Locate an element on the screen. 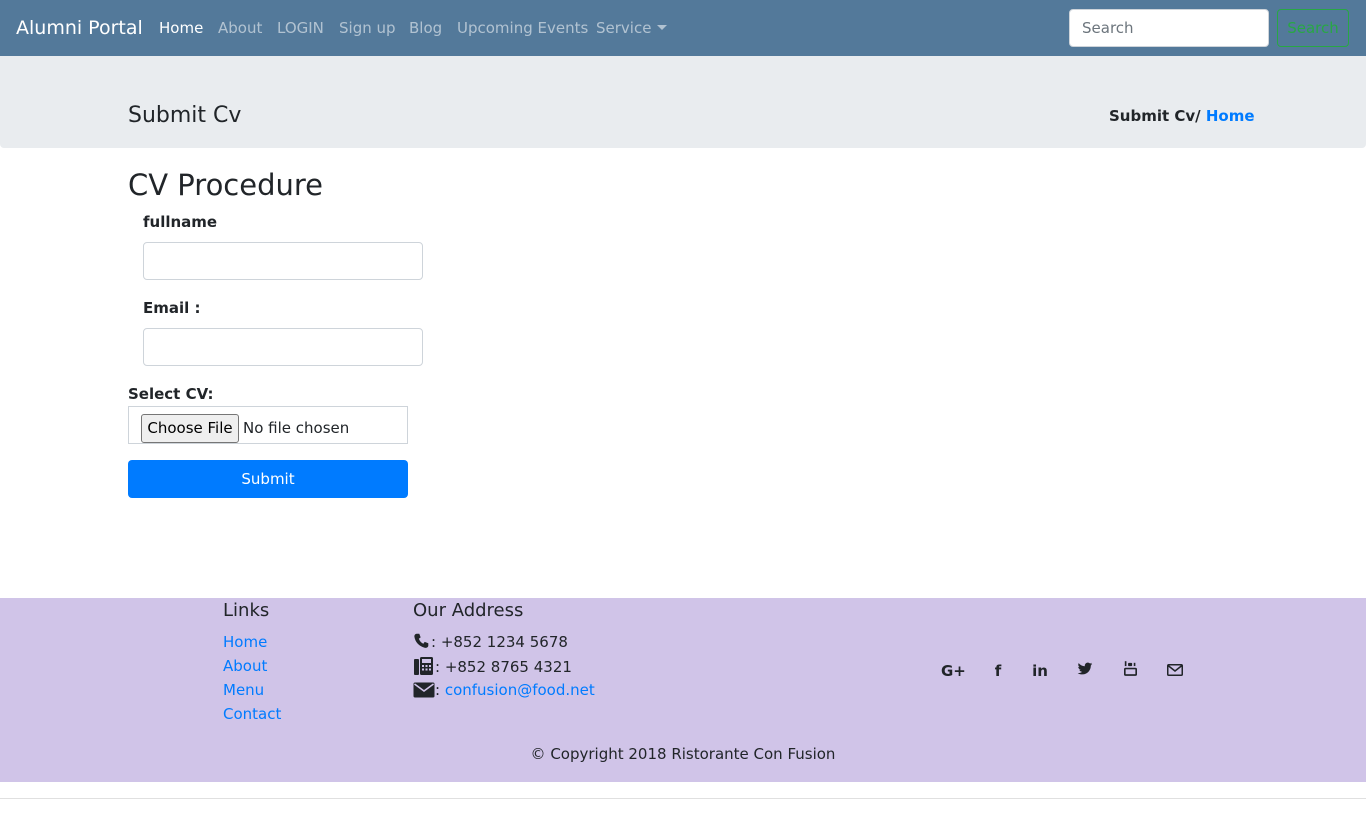  facebook-icon: f is located at coordinates (998, 671).